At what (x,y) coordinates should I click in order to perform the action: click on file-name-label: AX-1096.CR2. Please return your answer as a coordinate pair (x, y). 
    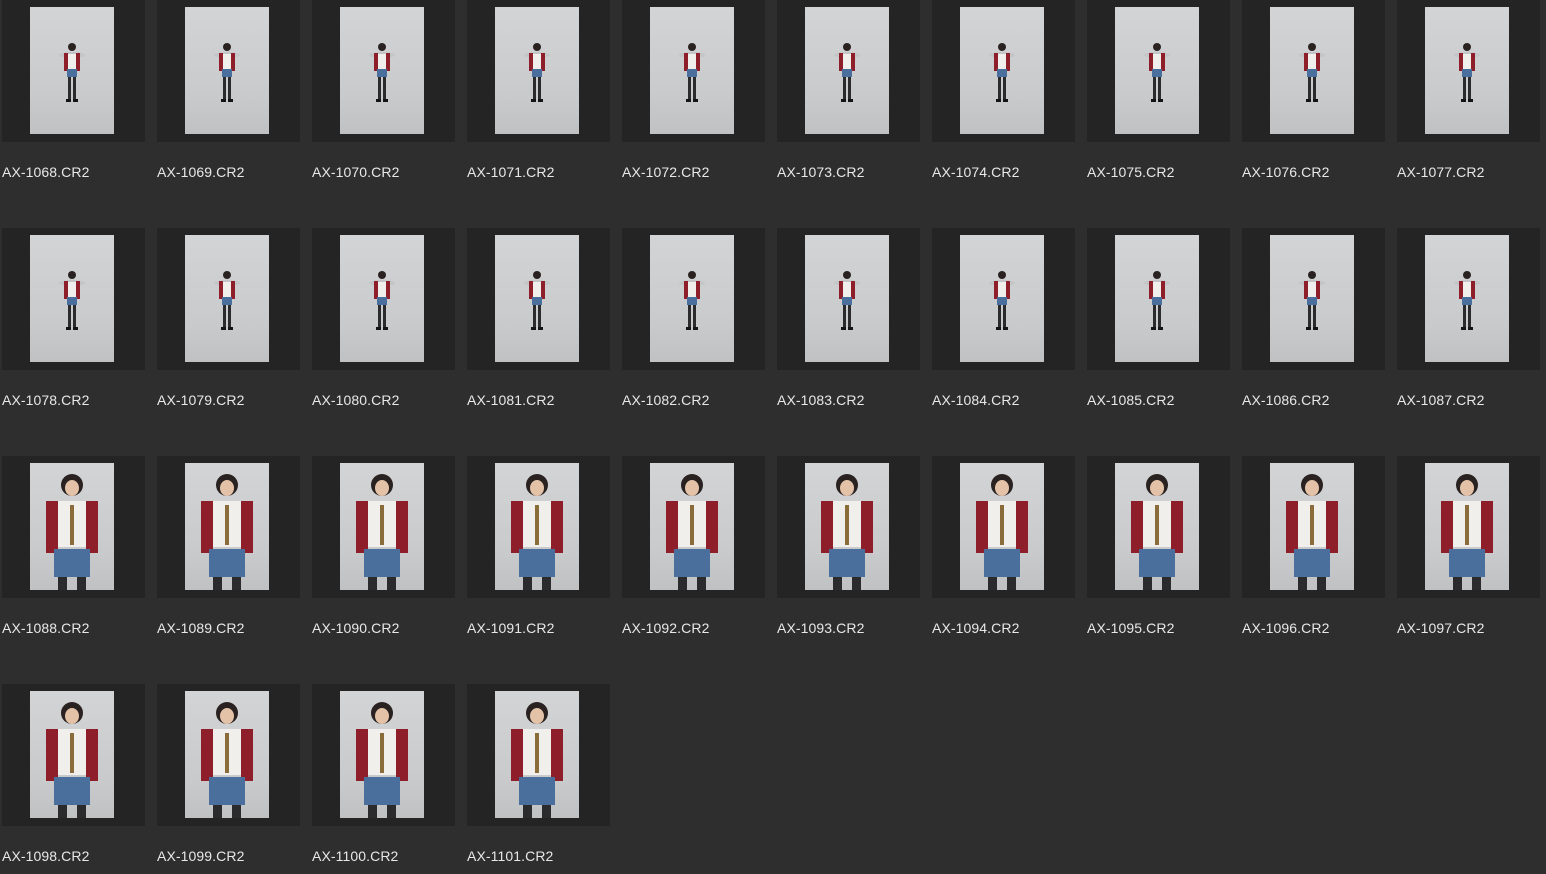
    Looking at the image, I should click on (1285, 628).